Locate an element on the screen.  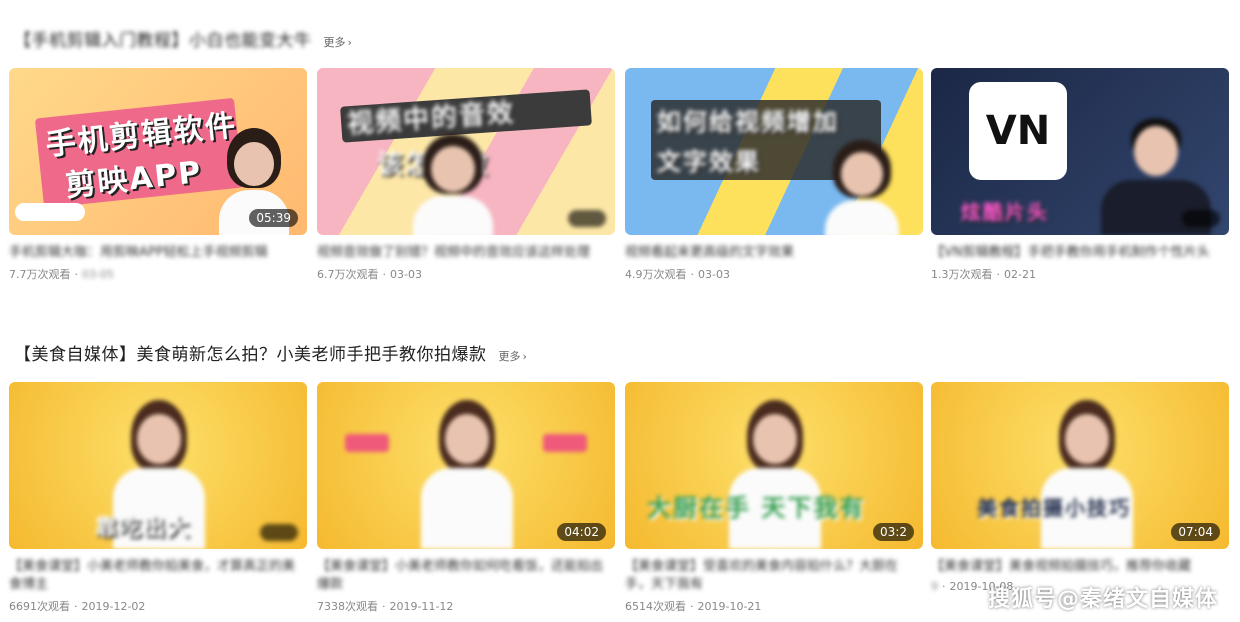
upload-date: 2019-10-21 is located at coordinates (729, 606).